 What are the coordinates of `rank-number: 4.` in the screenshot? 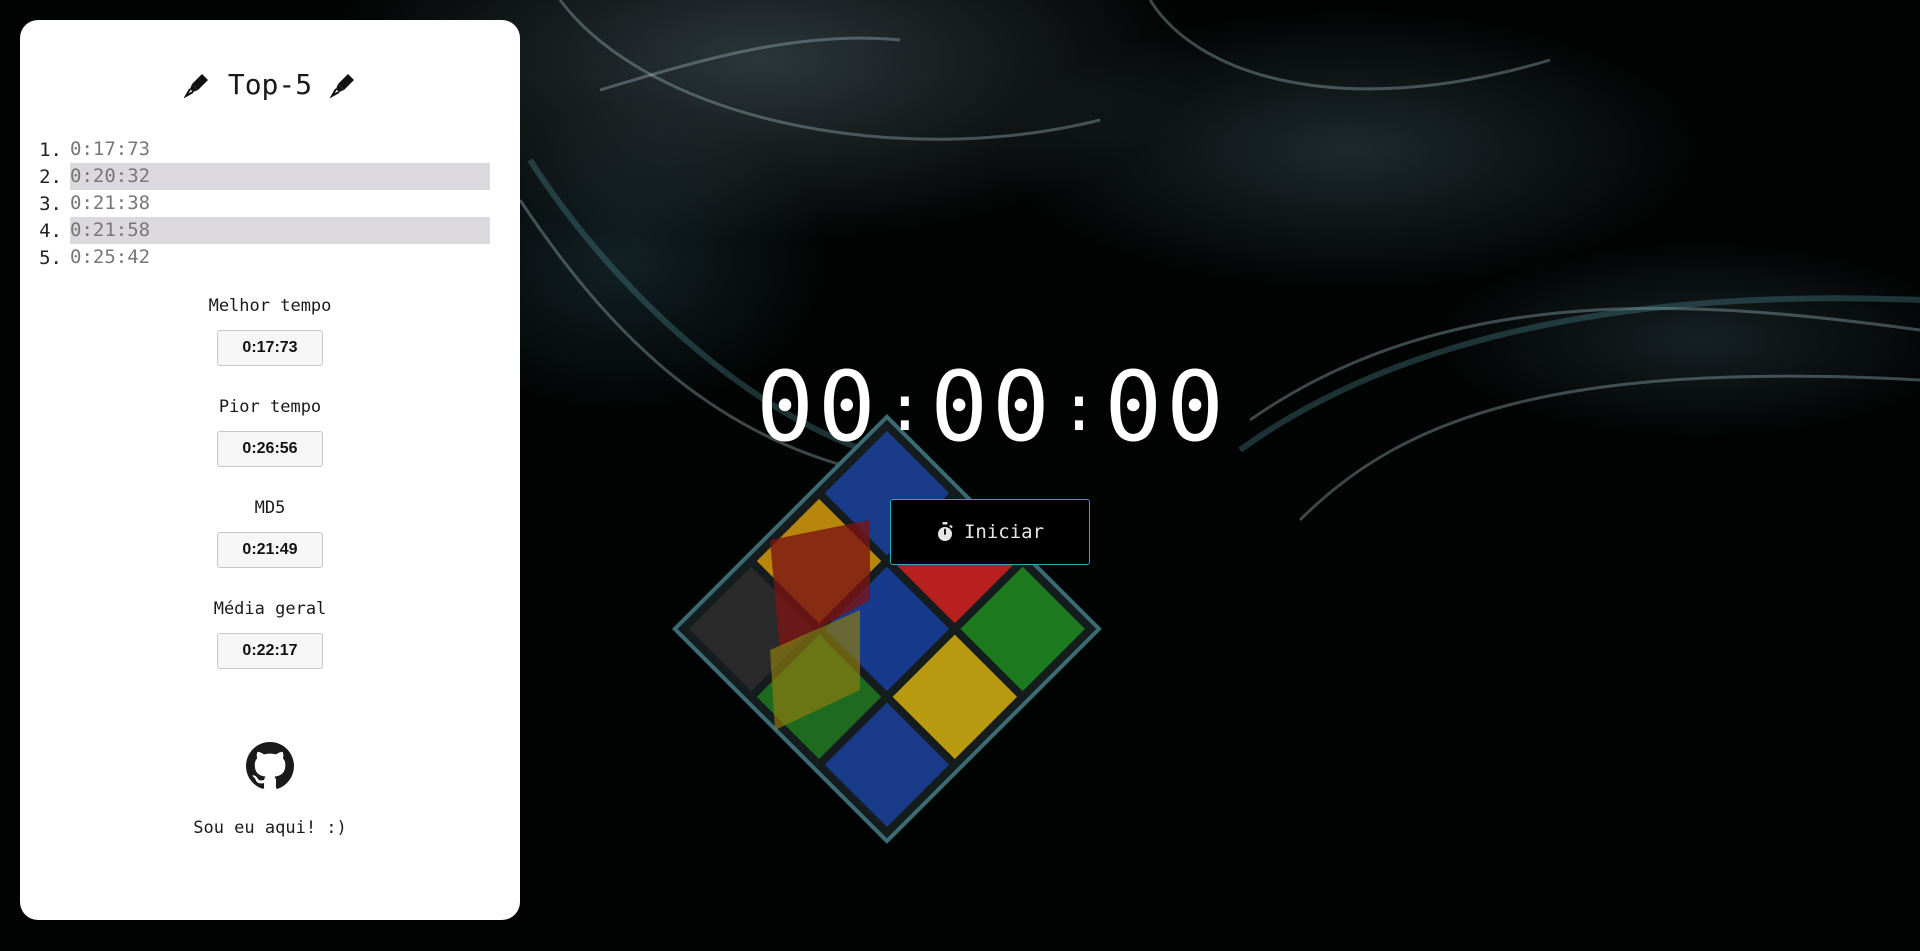 It's located at (50, 230).